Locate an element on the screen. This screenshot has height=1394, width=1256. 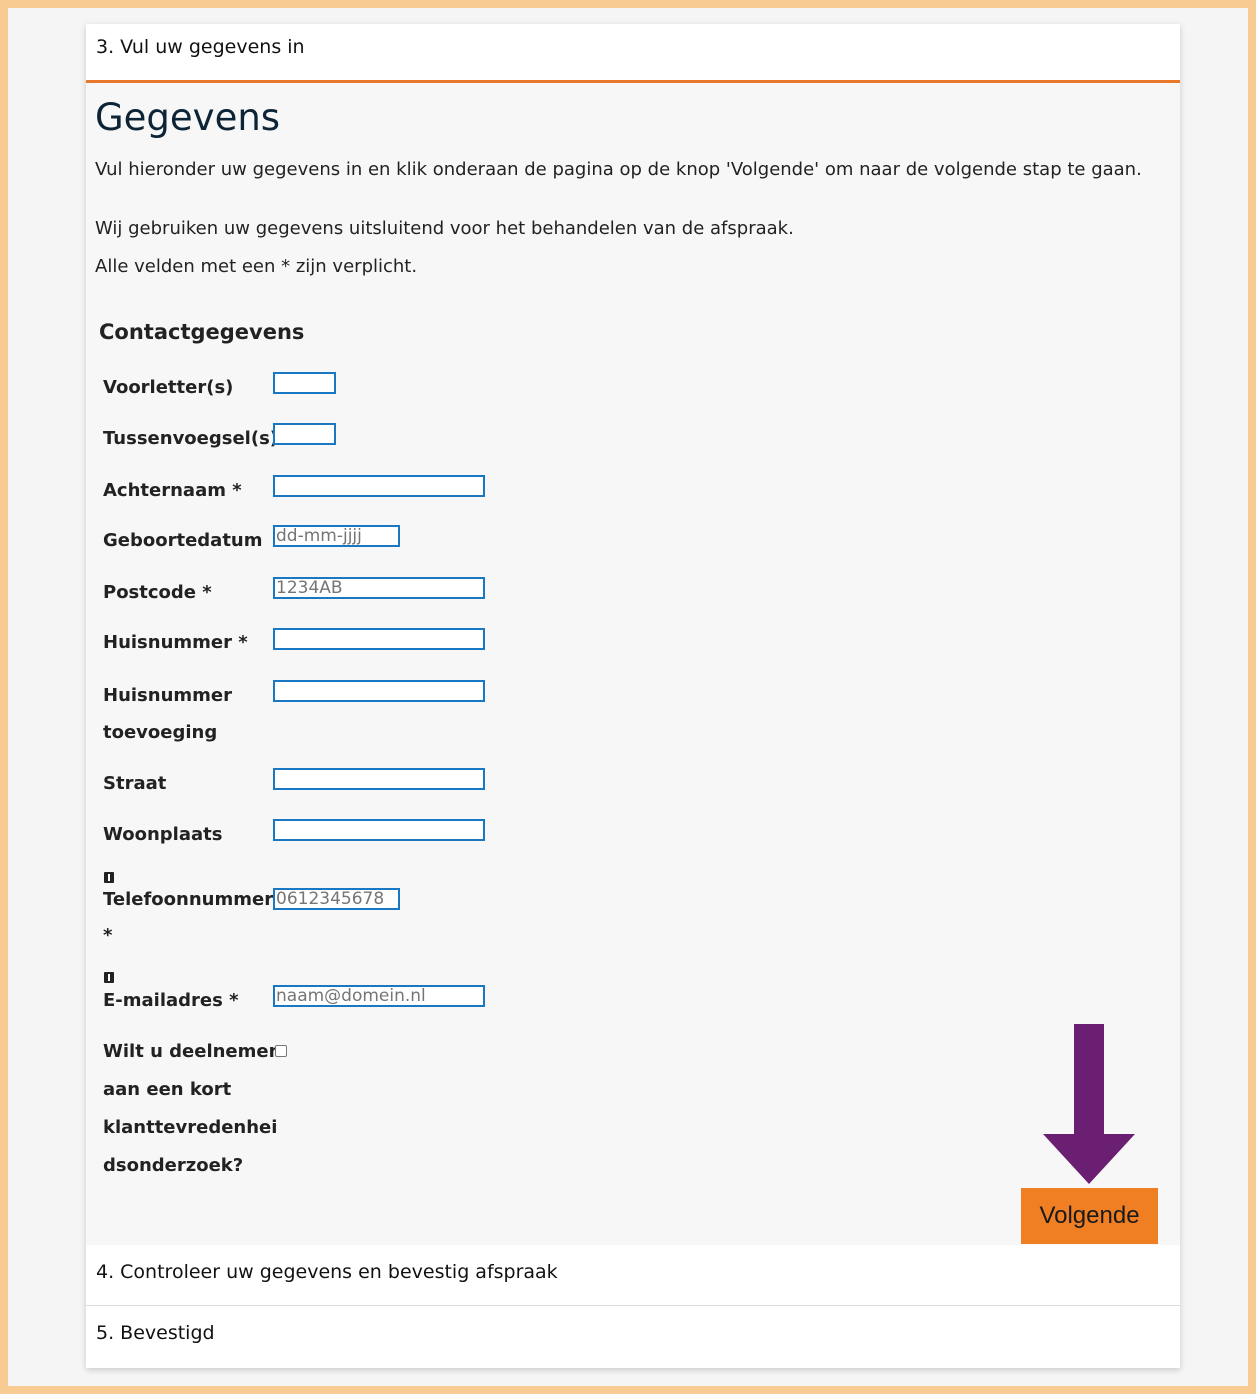
huisnummer-toevoeging-input is located at coordinates (379, 691).